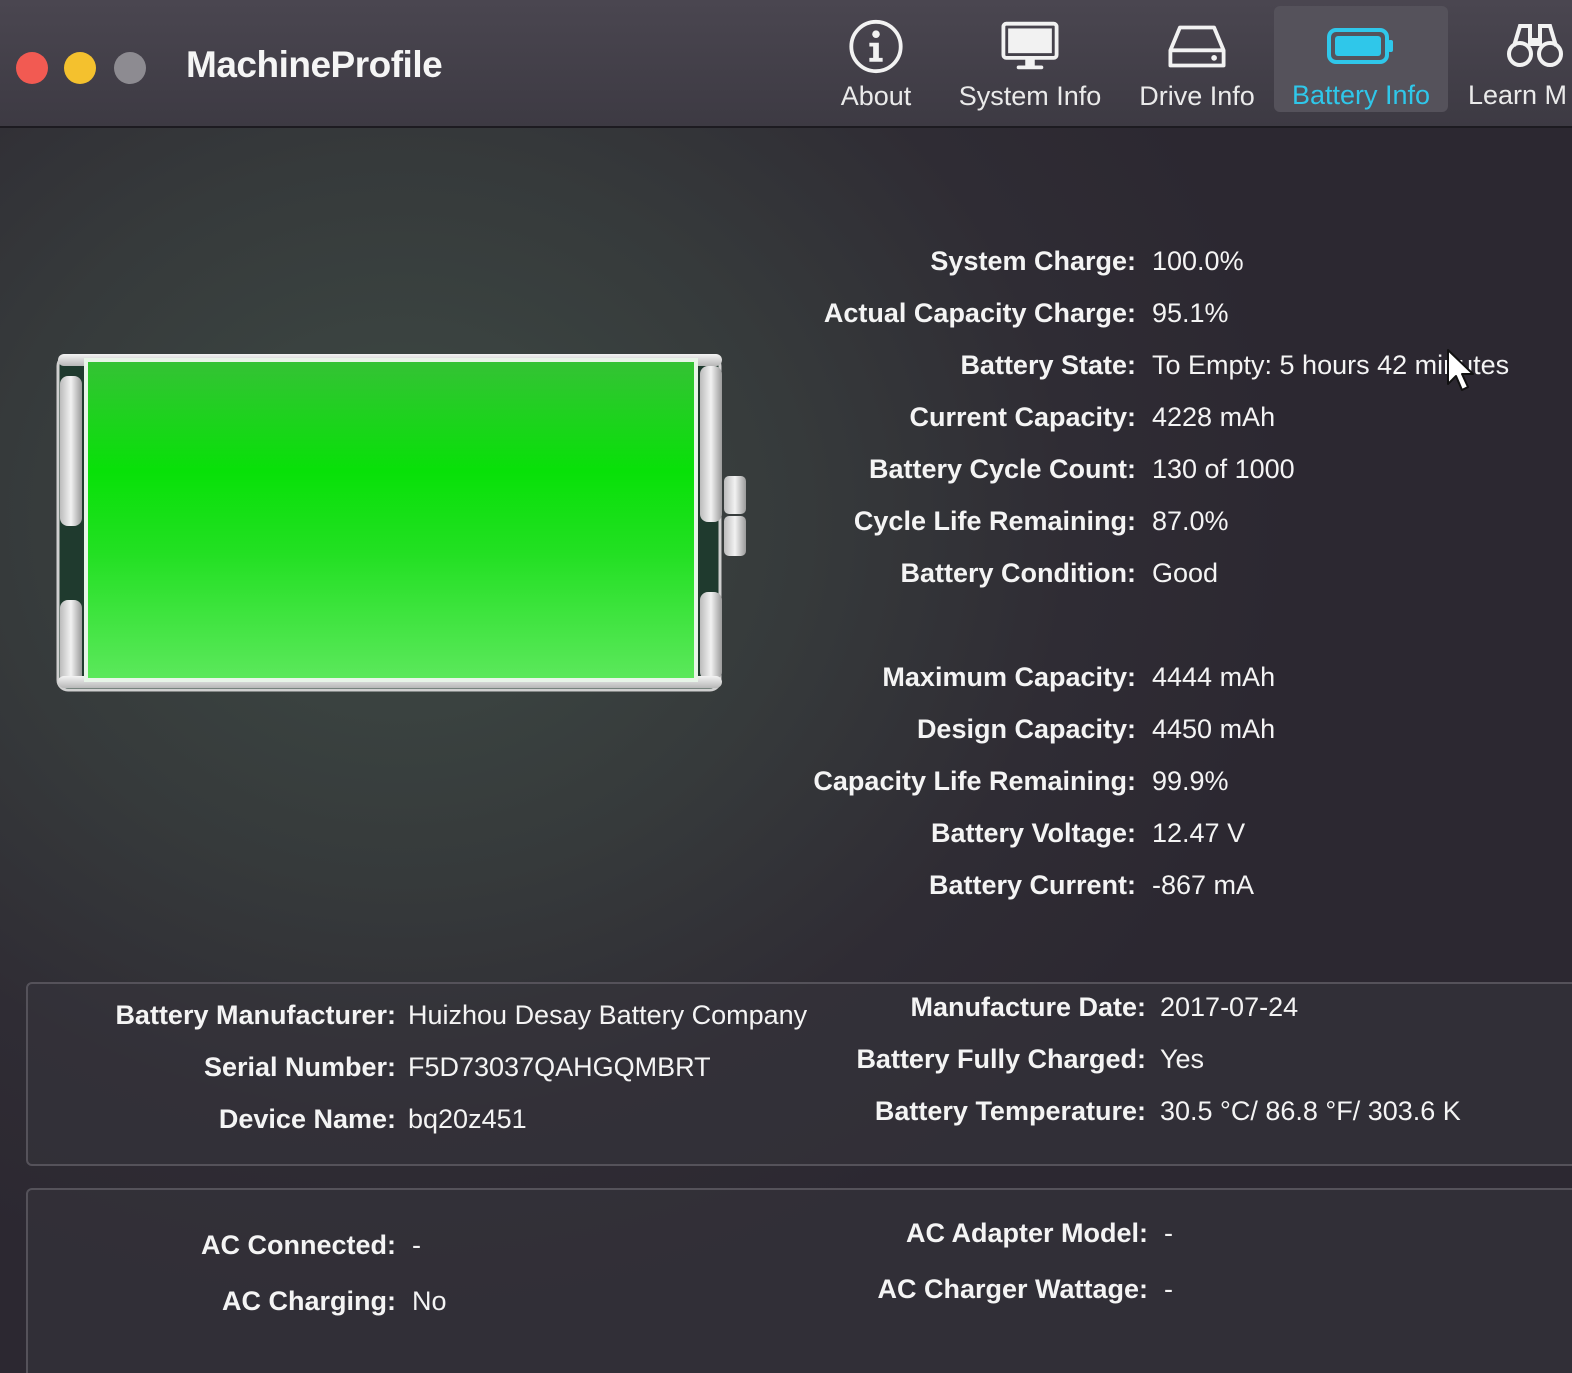 This screenshot has height=1373, width=1572. I want to click on stat-label: Design Capacity:, so click(1026, 729).